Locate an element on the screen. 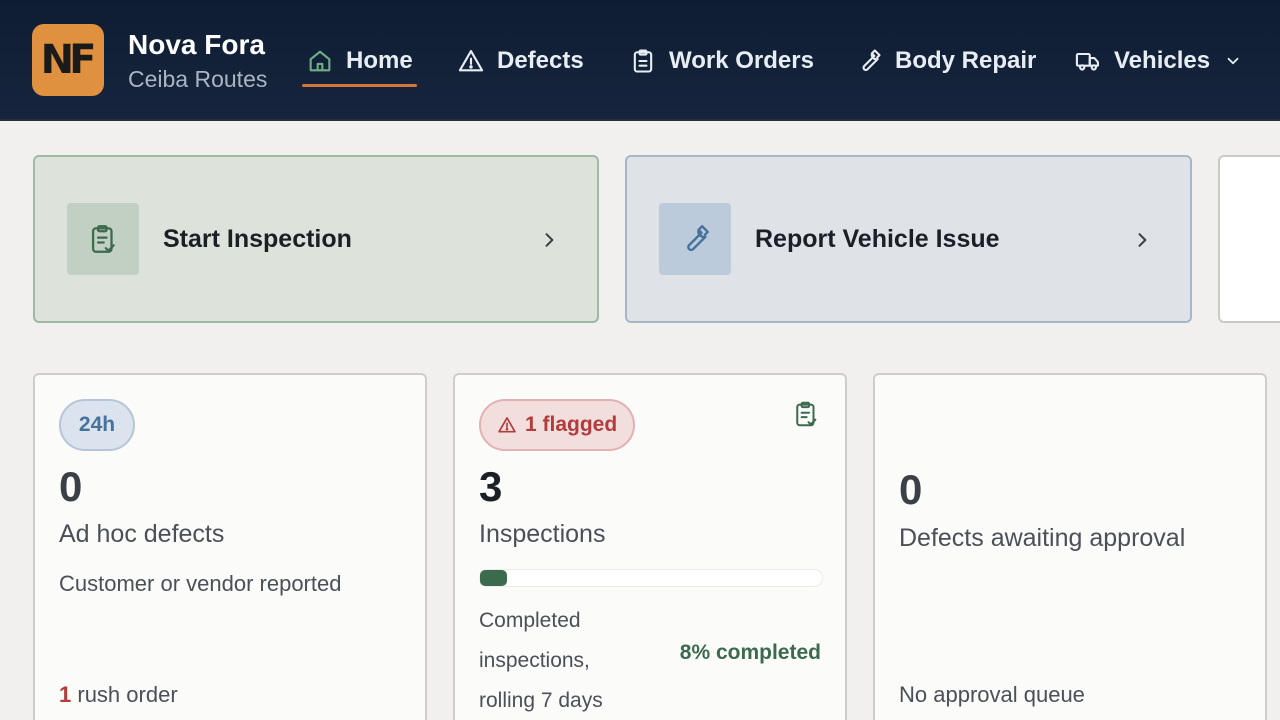 This screenshot has height=720, width=1280. nav-body-repair: Body Repair is located at coordinates (945, 61).